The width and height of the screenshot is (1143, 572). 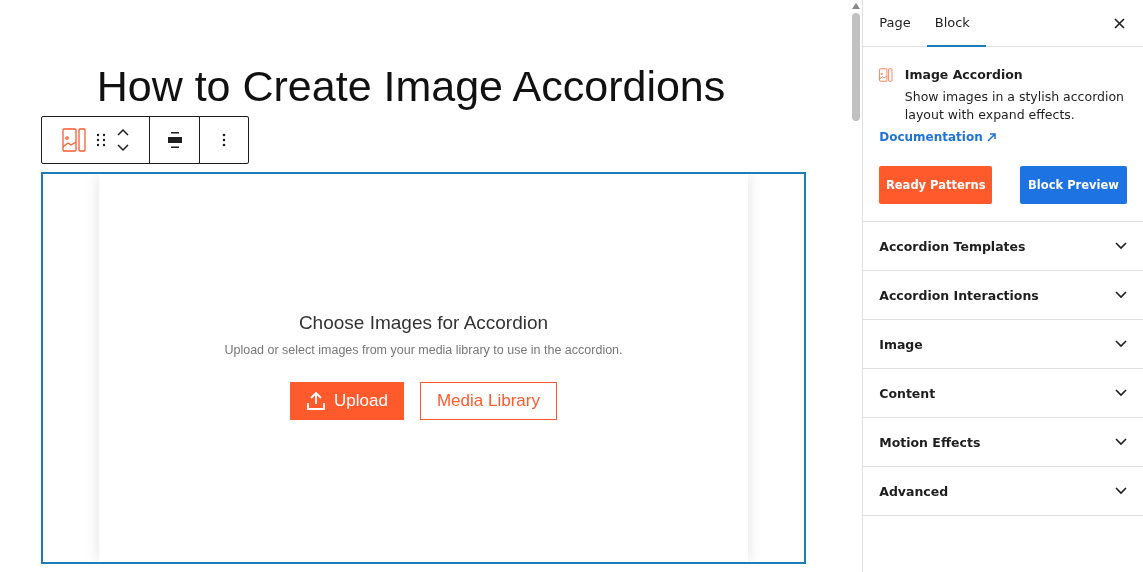 I want to click on more-vertical-icon, so click(x=224, y=140).